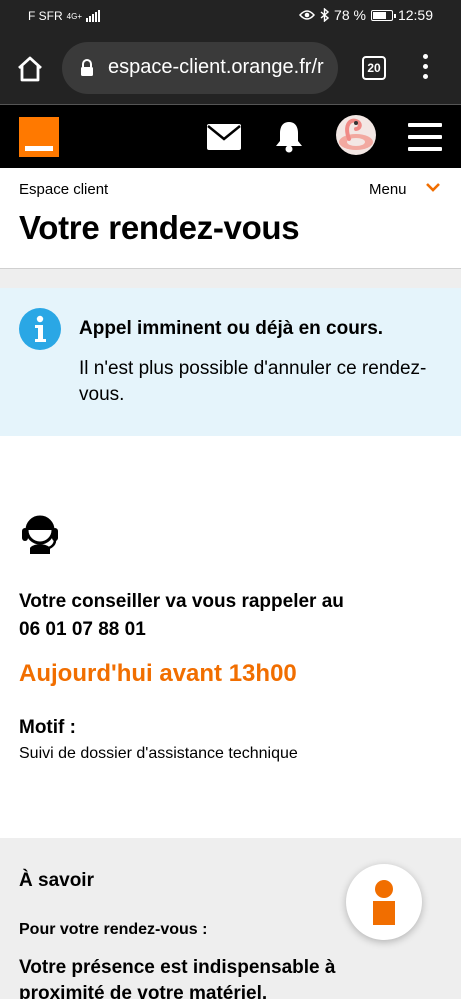 This screenshot has height=999, width=461. I want to click on phone-number: 06 01 07 88 01, so click(82, 629).